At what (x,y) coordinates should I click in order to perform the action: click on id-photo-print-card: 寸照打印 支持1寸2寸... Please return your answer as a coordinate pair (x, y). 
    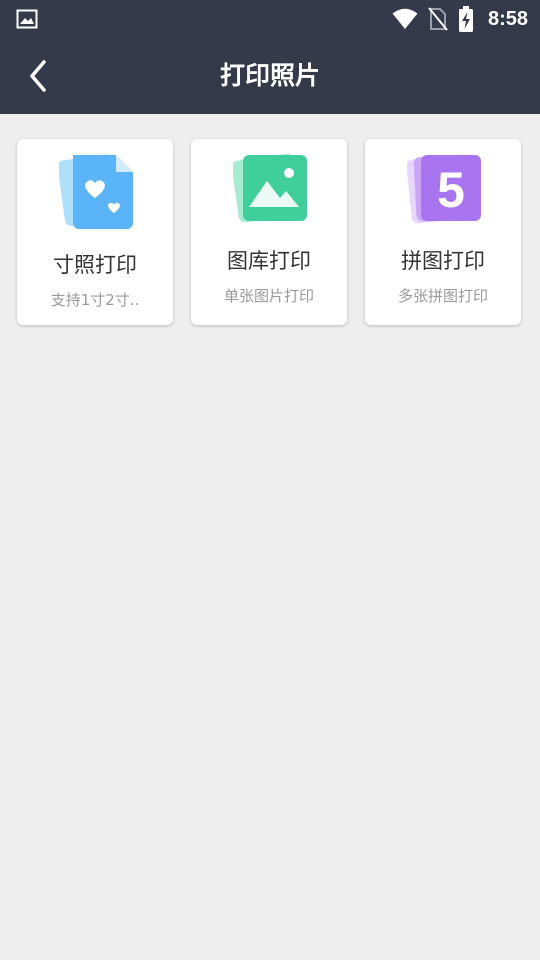
    Looking at the image, I should click on (95, 232).